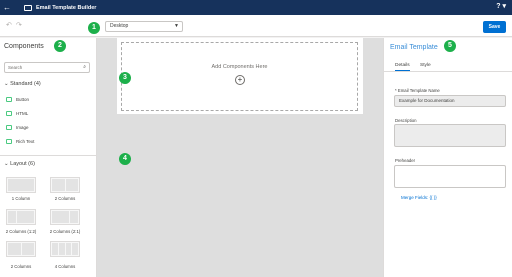  I want to click on preheader-field, so click(450, 176).